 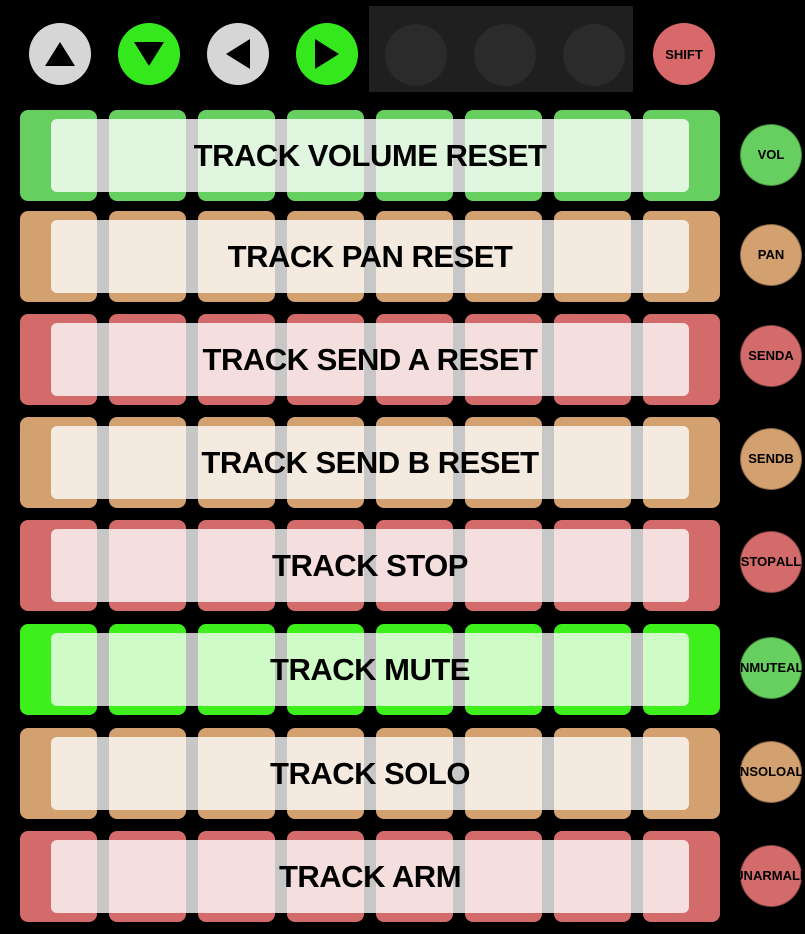 I want to click on pad-row: TRACK VOLUME RESET, so click(x=370, y=155).